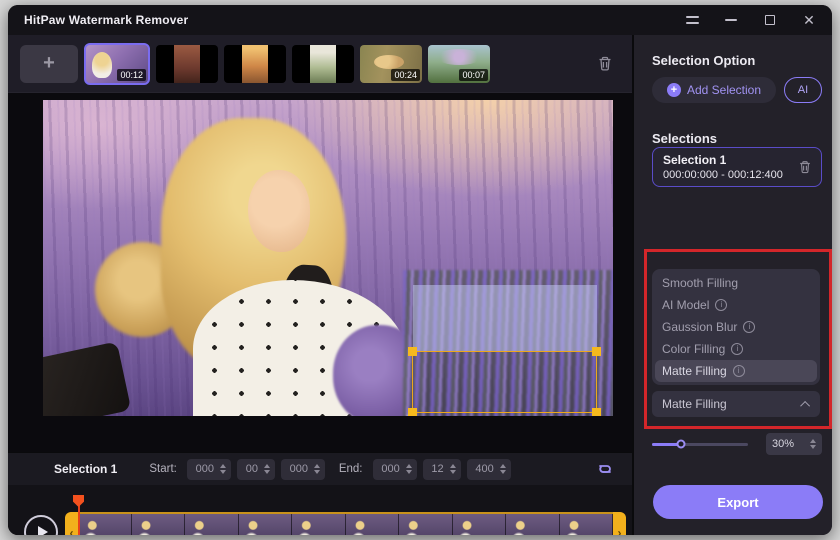 This screenshot has height=540, width=840. What do you see at coordinates (251, 469) in the screenshot?
I see `start-seconds-input` at bounding box center [251, 469].